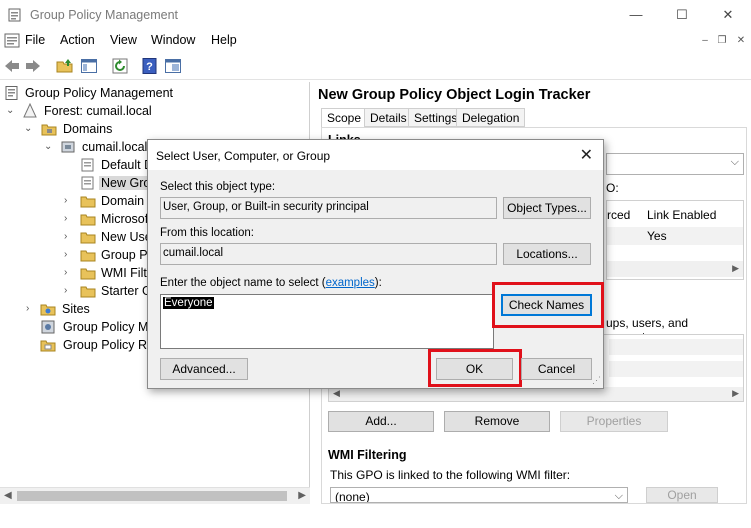 This screenshot has width=751, height=528. I want to click on tree-label: Sites, so click(76, 309).